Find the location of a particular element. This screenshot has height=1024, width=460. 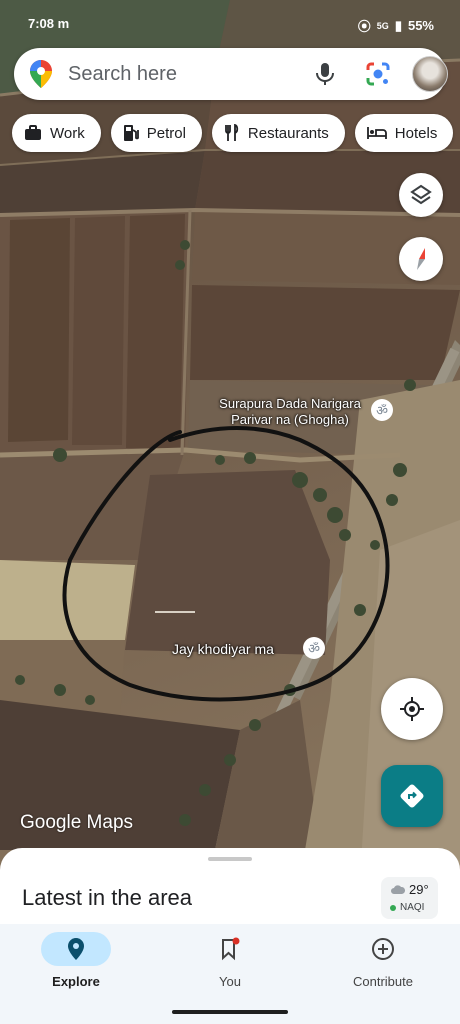

sheet-drag-handle is located at coordinates (230, 859).